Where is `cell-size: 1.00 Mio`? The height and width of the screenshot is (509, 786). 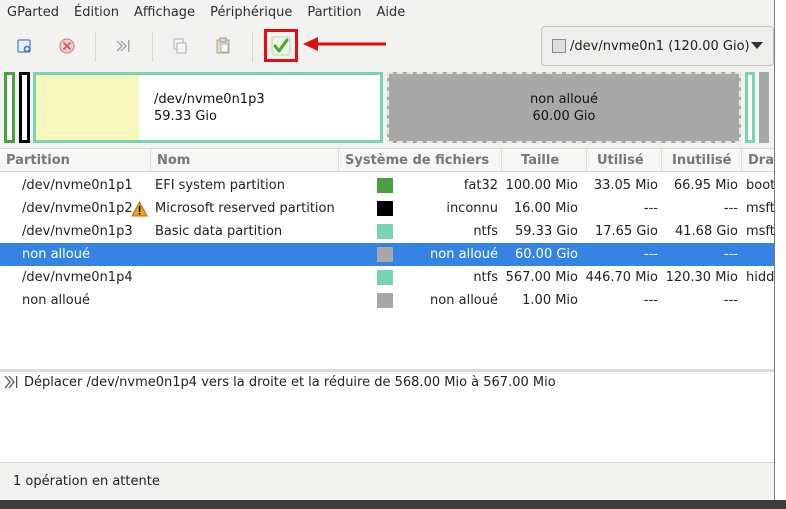
cell-size: 1.00 Mio is located at coordinates (550, 300).